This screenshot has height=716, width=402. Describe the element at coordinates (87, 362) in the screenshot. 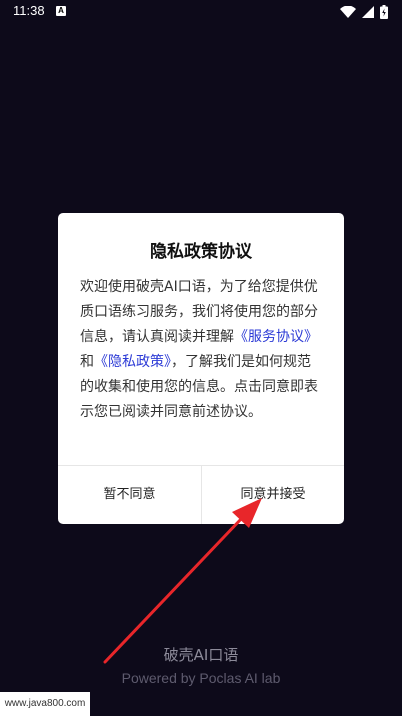

I see `dialog-body-and: 和` at that location.